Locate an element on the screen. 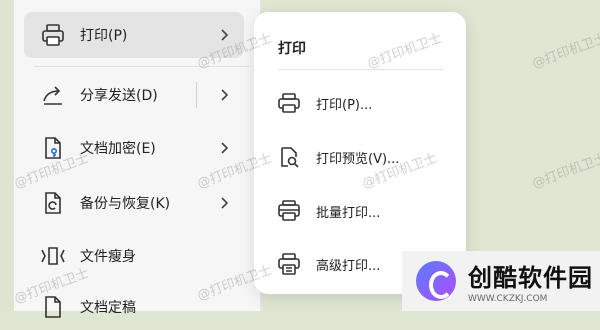  menu-item-label: 打印(P) is located at coordinates (104, 36).